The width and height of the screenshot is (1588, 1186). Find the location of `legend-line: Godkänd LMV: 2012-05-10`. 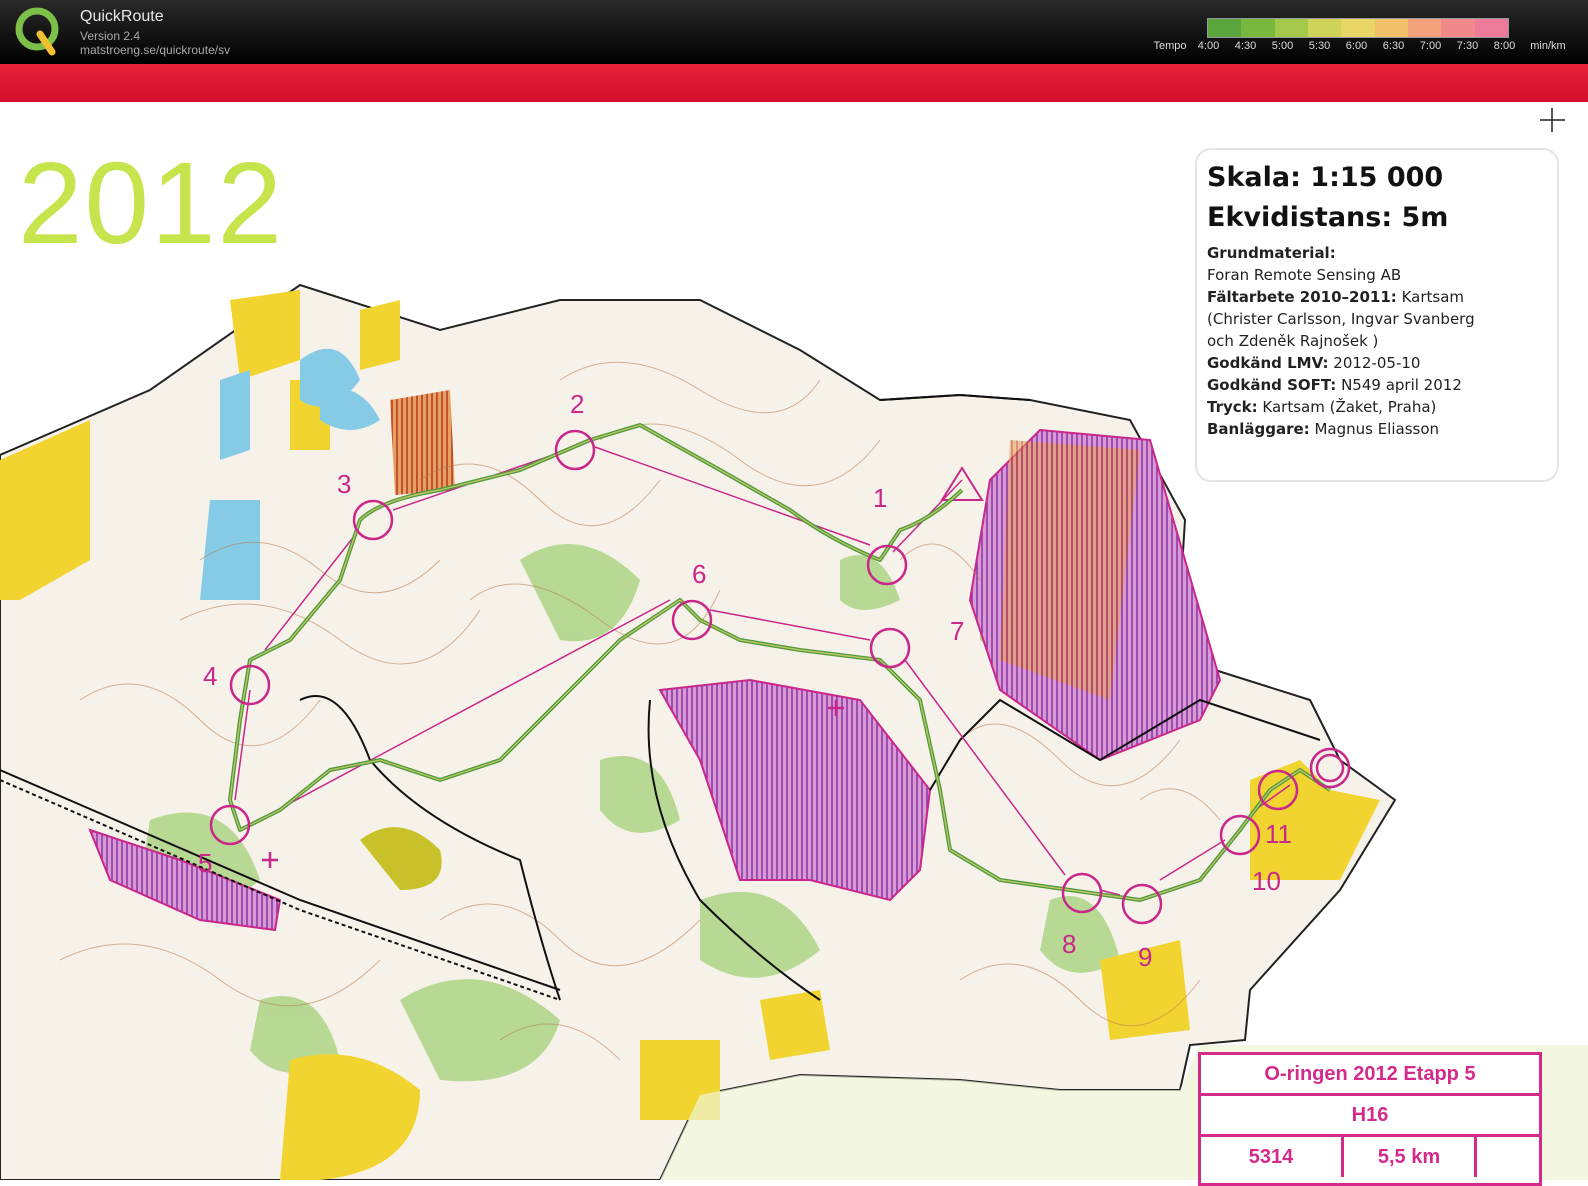

legend-line: Godkänd LMV: 2012-05-10 is located at coordinates (1314, 363).